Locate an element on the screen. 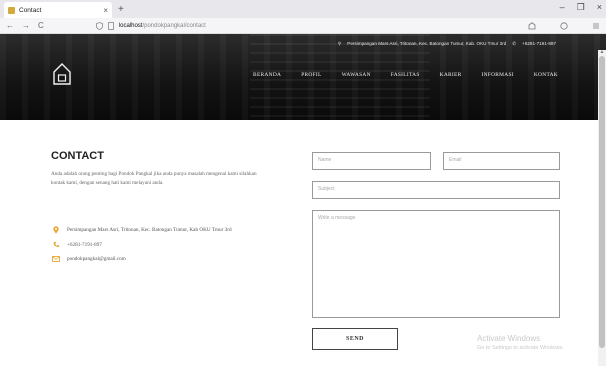 The image size is (606, 370). browser-toolbar-right is located at coordinates (564, 25).